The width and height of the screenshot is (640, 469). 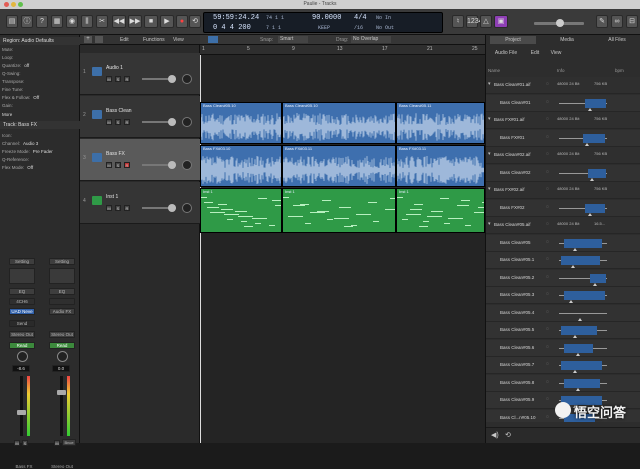 What do you see at coordinates (563, 383) in the screenshot?
I see `browser-region-row: Bass Clean#05.8 ◌` at bounding box center [563, 383].